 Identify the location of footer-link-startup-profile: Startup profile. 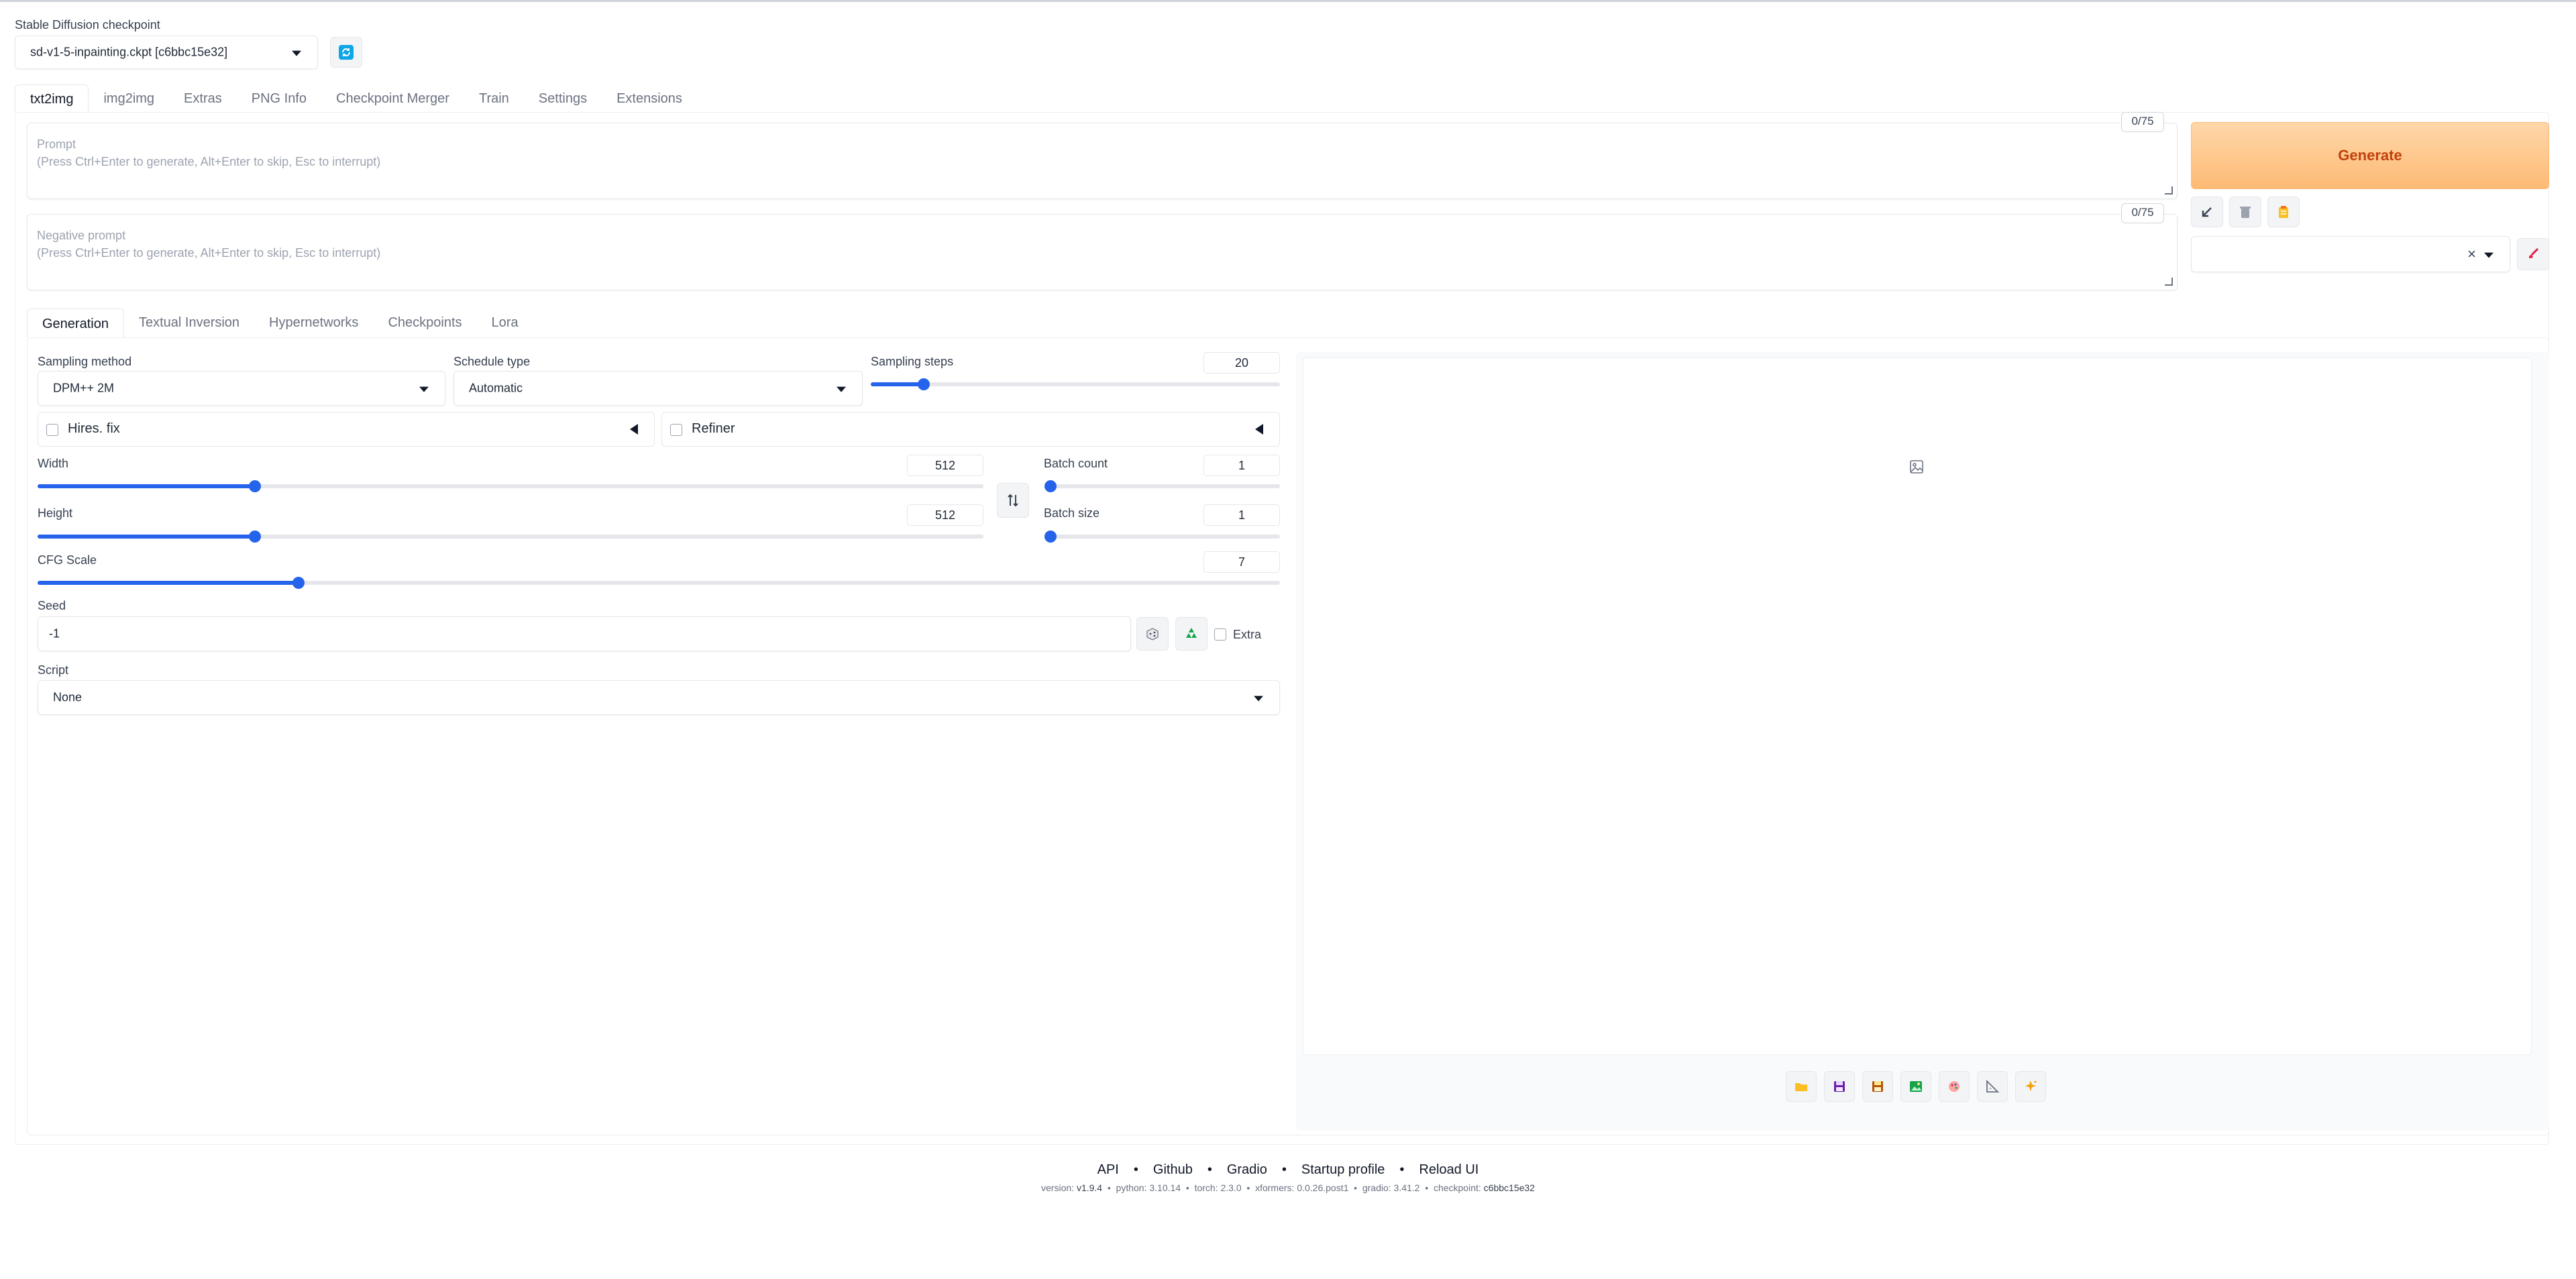
(1343, 1169).